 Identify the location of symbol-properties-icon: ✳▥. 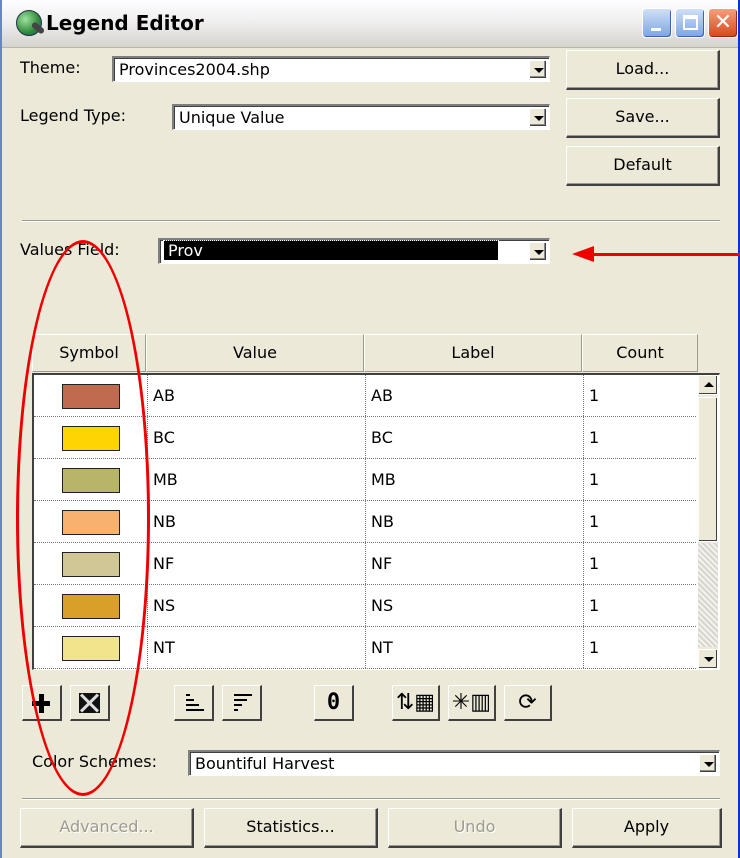
(471, 702).